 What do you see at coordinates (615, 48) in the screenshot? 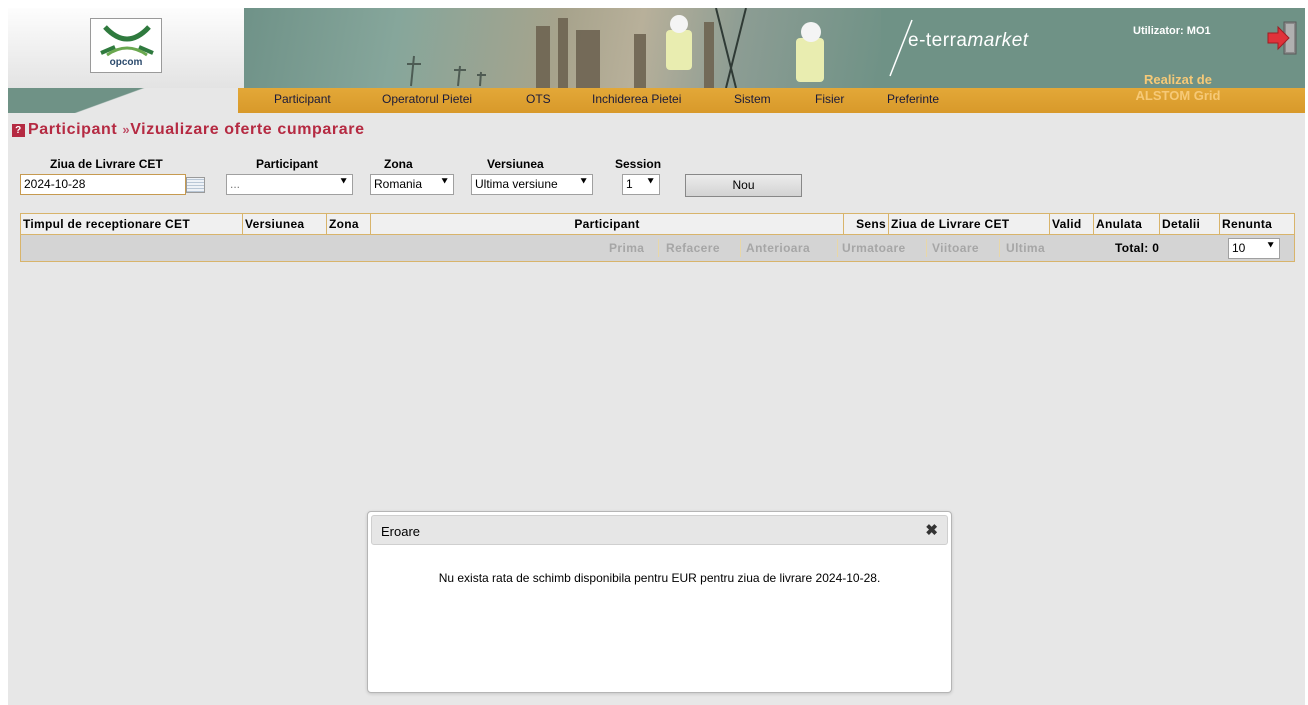
I see `power-lines-illustration` at bounding box center [615, 48].